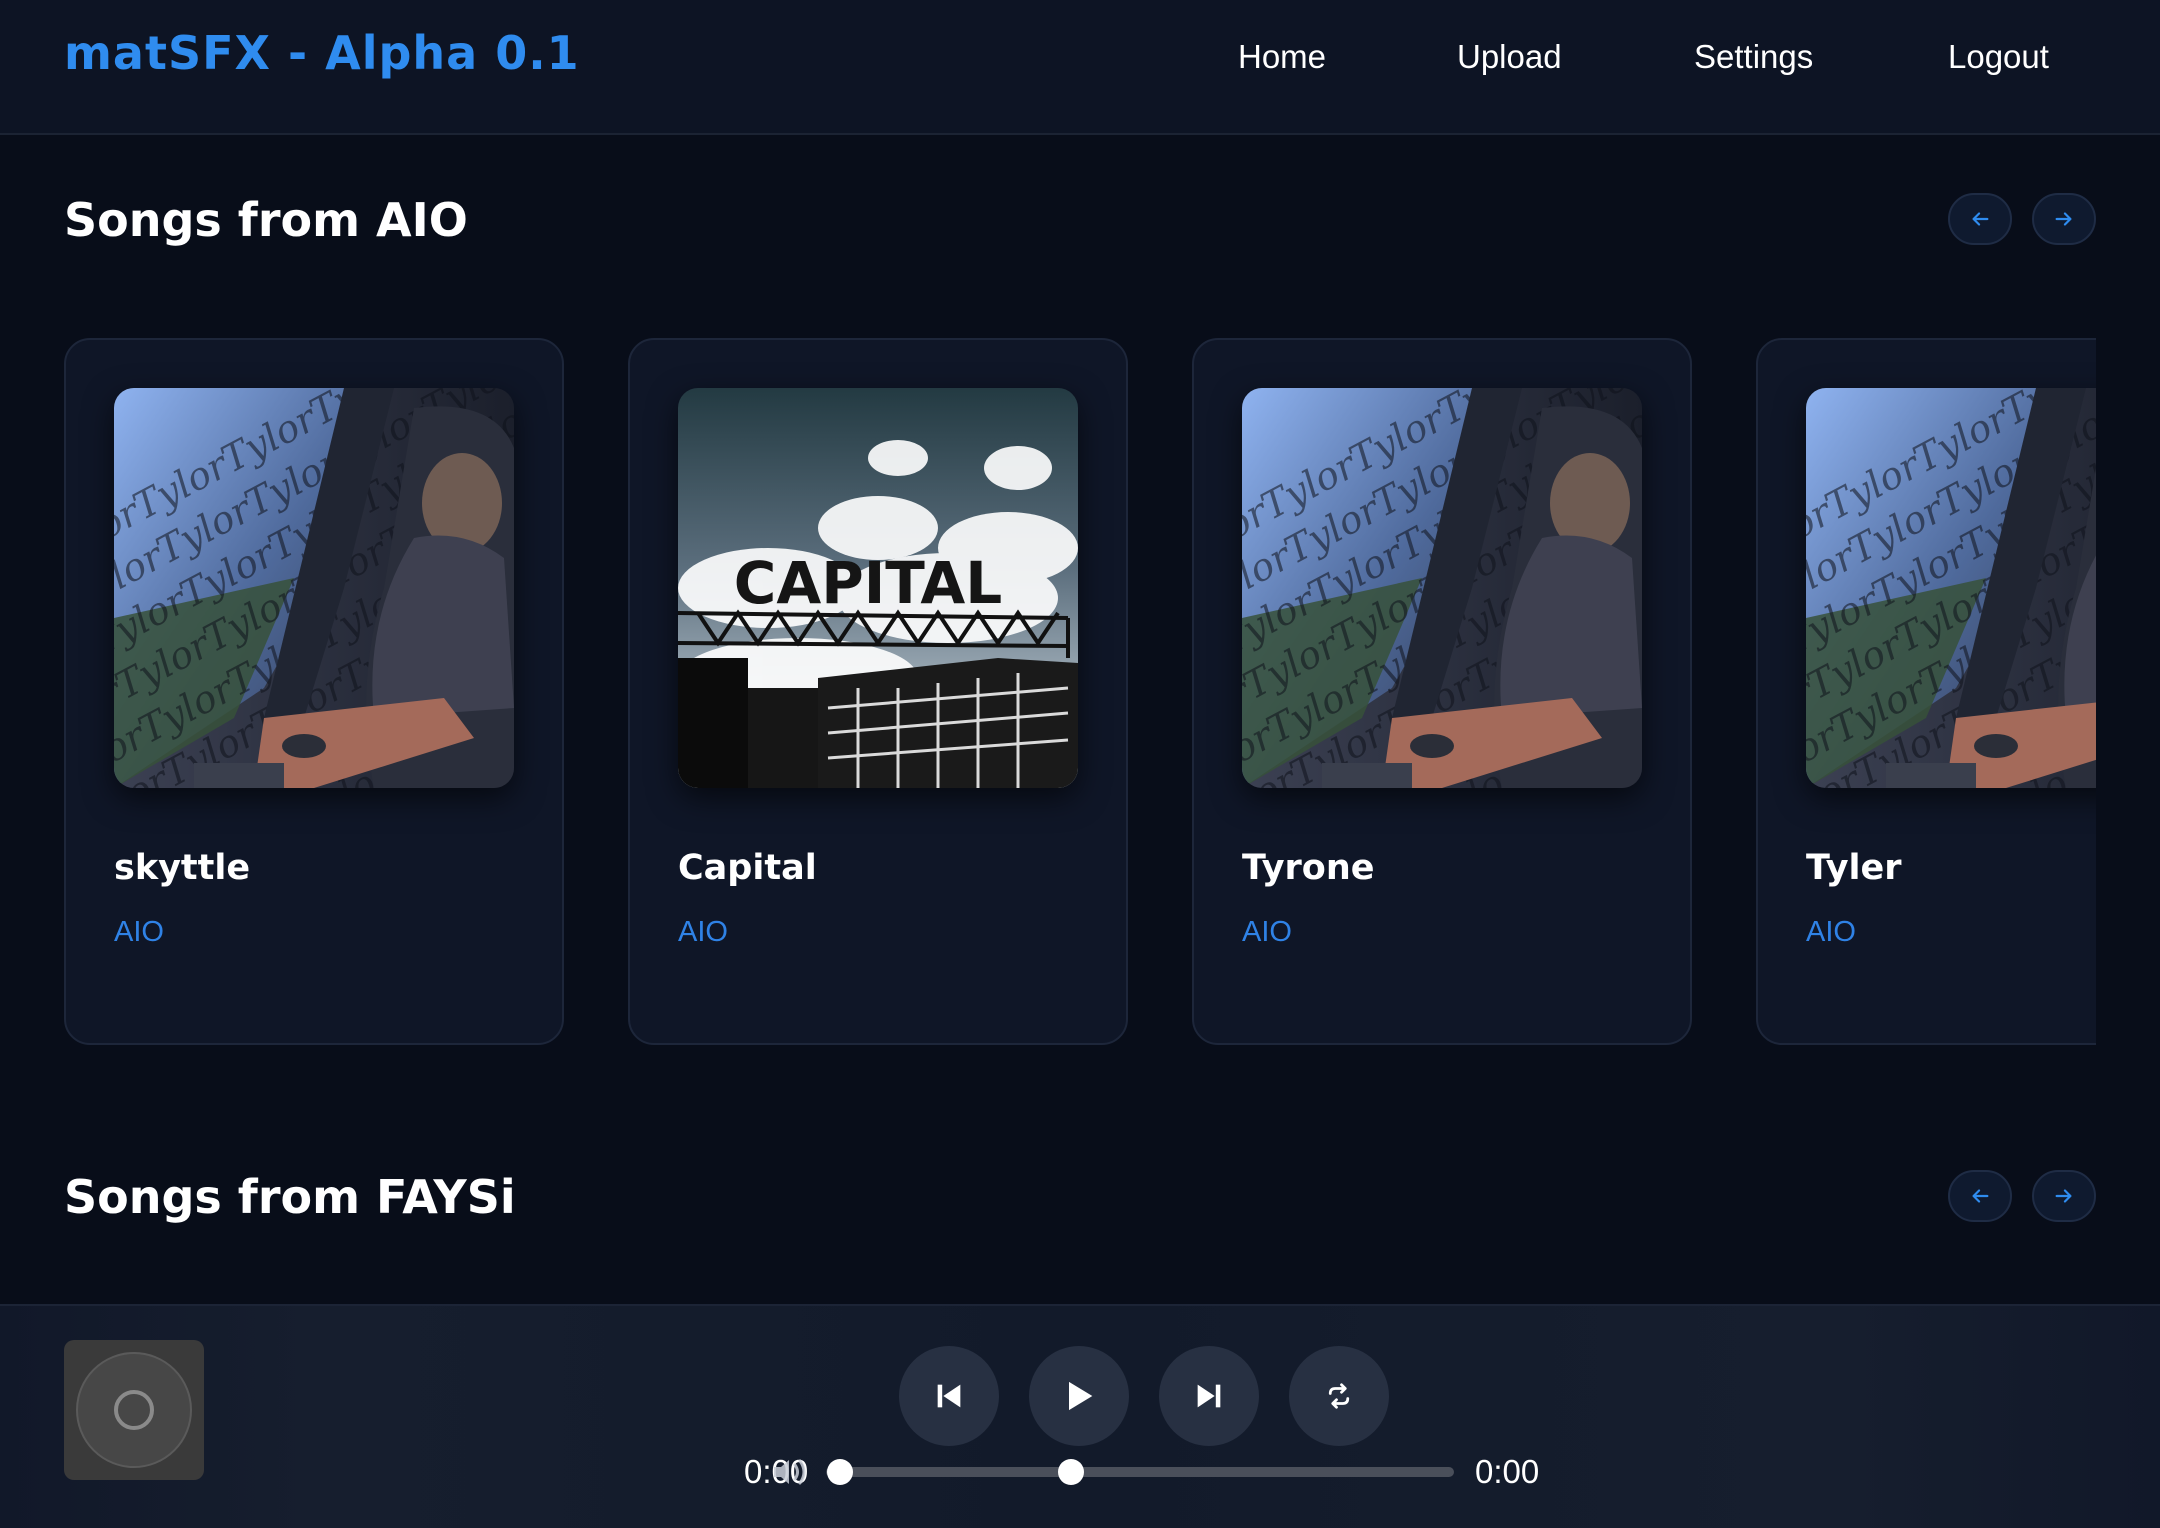 The height and width of the screenshot is (1528, 2160). What do you see at coordinates (840, 1472) in the screenshot?
I see `progress-slider-handle` at bounding box center [840, 1472].